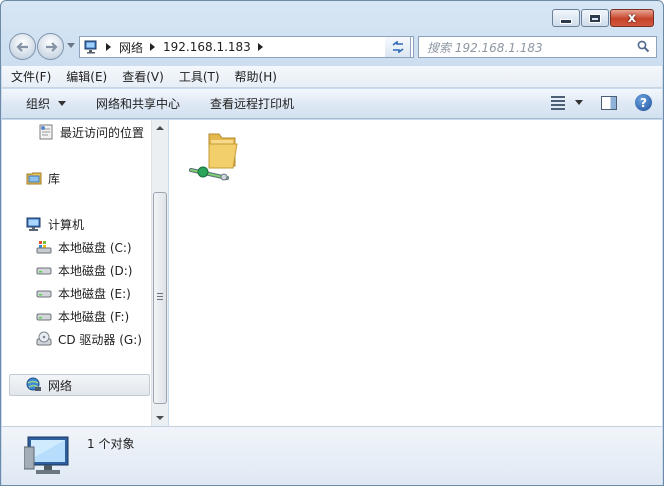 The height and width of the screenshot is (486, 664). I want to click on menu-bar: 文件(F) 编辑(E) 查看(V) 工具(T) 帮助(H), so click(332, 77).